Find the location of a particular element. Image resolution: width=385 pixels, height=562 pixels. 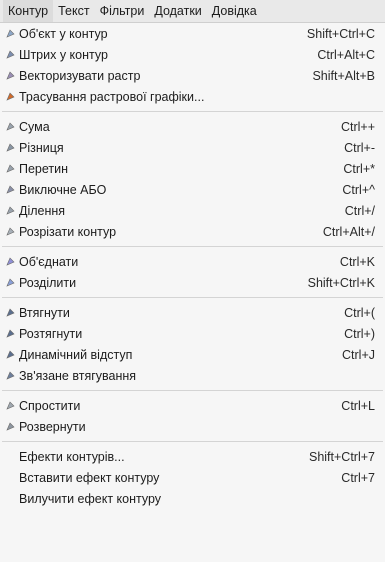

menu-item-label: Зв'язане втягування is located at coordinates (78, 375).